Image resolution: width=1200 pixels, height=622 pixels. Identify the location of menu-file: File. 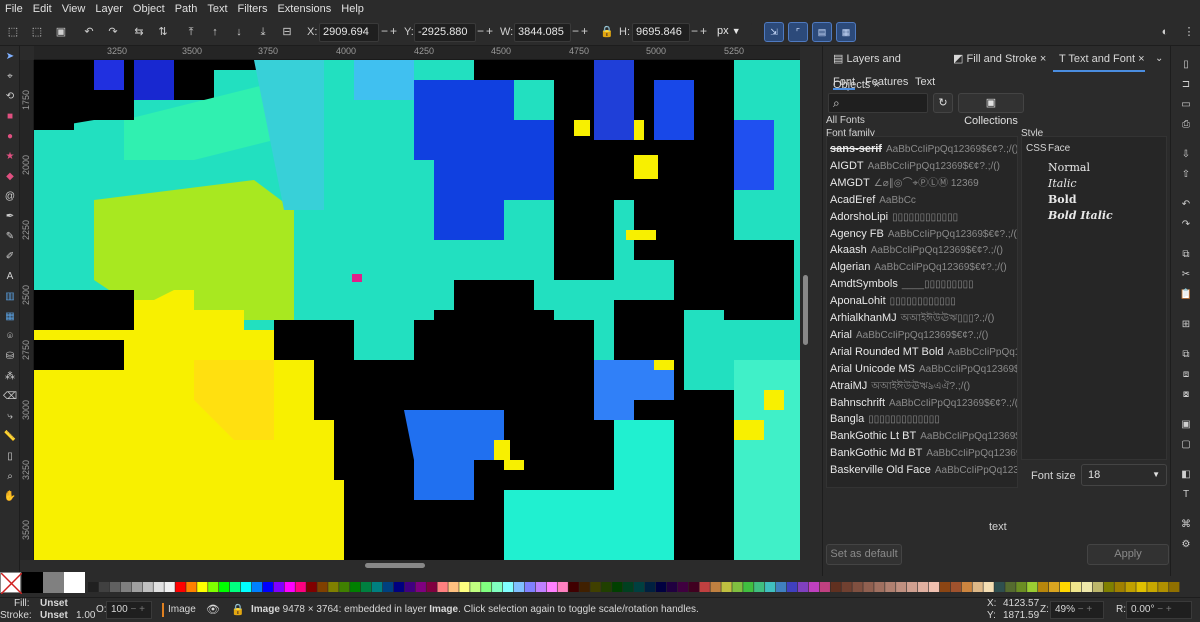
(14, 9).